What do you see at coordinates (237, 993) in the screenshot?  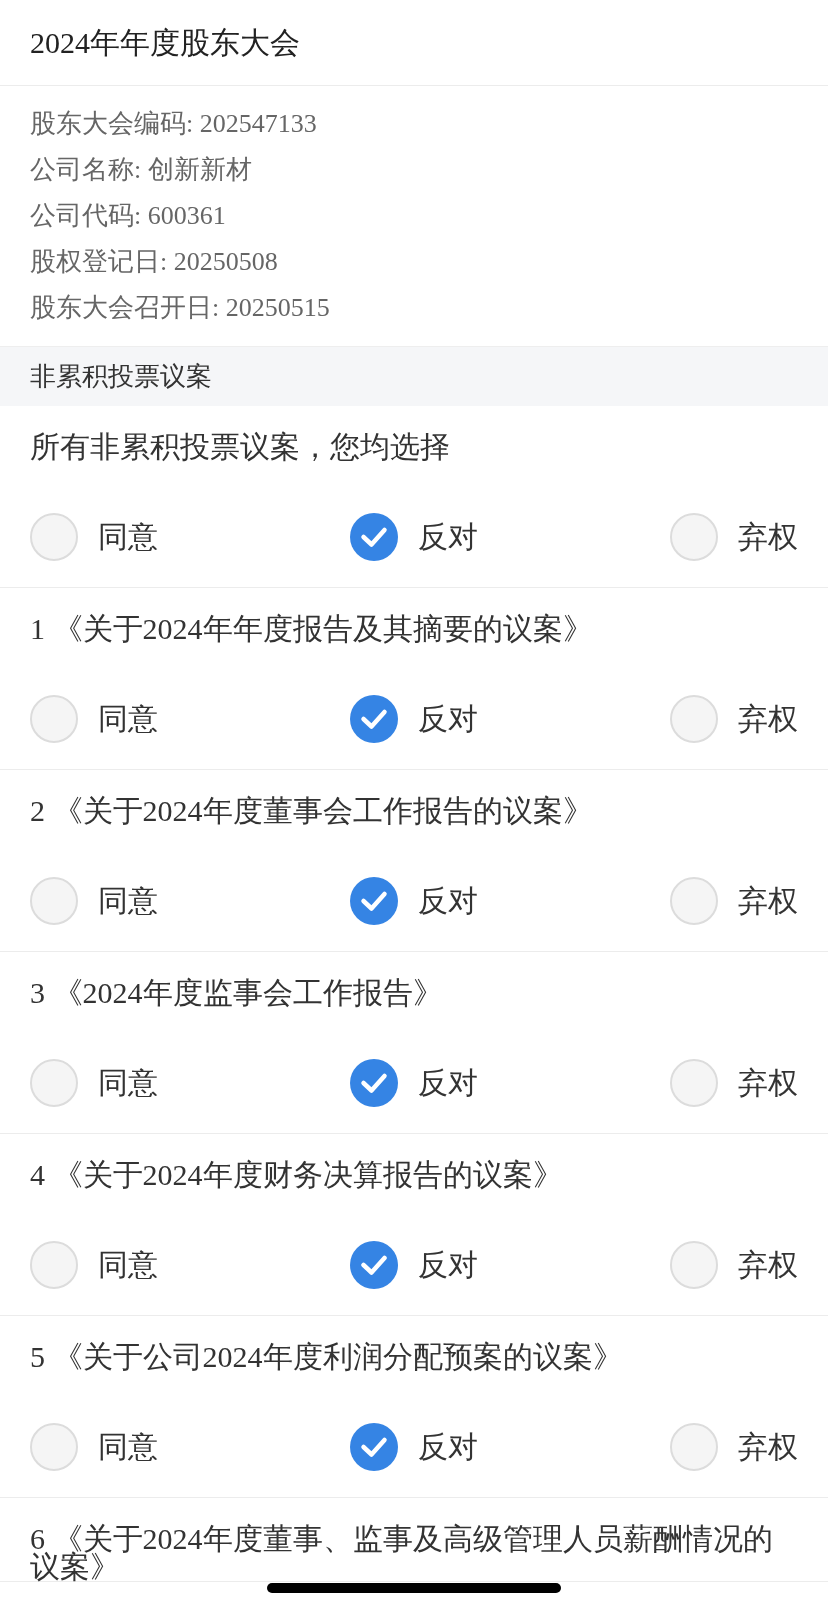 I see `proposal-title: 3 《2024年度监事会工作报告》` at bounding box center [237, 993].